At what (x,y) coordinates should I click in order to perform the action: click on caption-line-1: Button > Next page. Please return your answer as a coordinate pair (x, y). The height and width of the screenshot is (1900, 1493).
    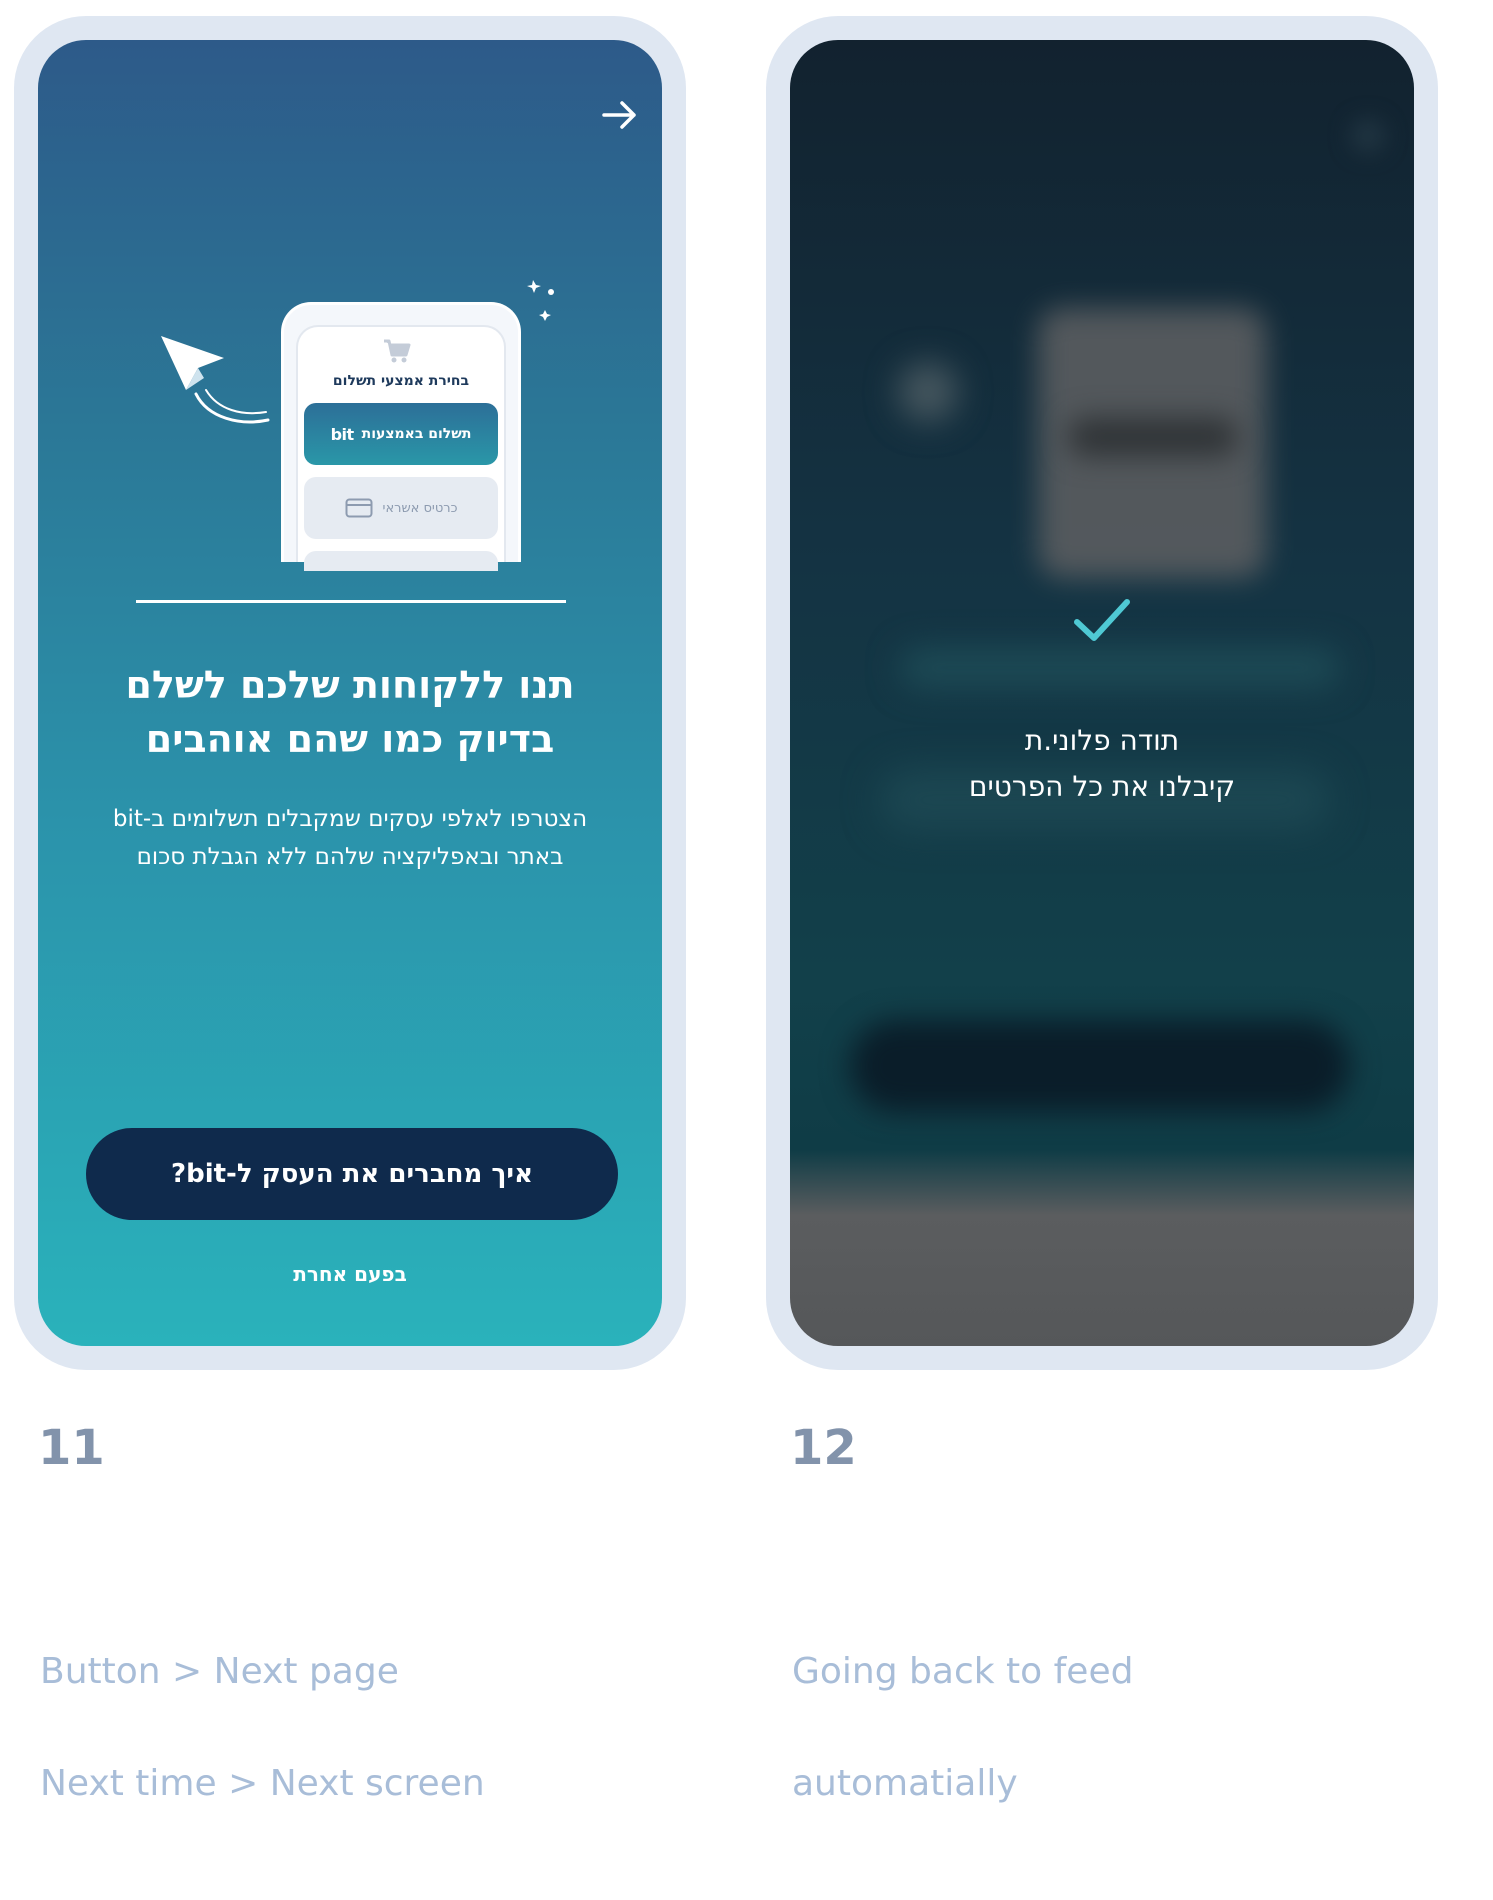
    Looking at the image, I should click on (219, 1671).